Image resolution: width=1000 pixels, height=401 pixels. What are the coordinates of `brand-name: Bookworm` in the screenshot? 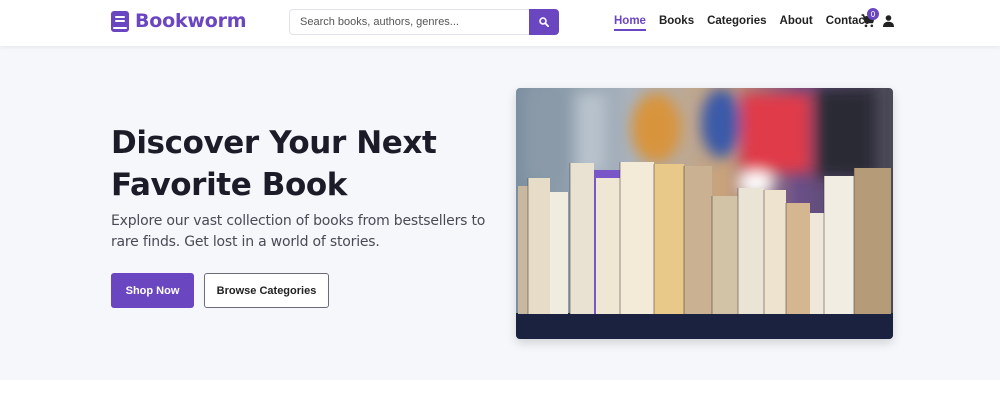 It's located at (191, 21).